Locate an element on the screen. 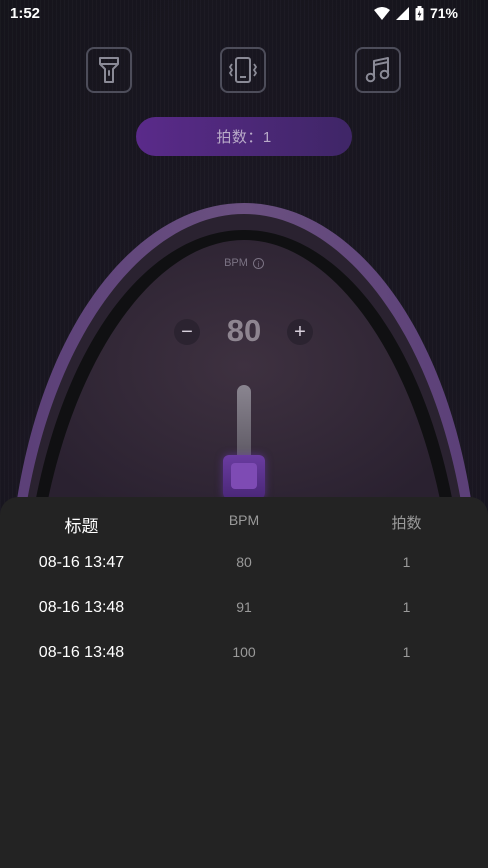 This screenshot has width=488, height=868. bpm-caption: BPM i is located at coordinates (244, 263).